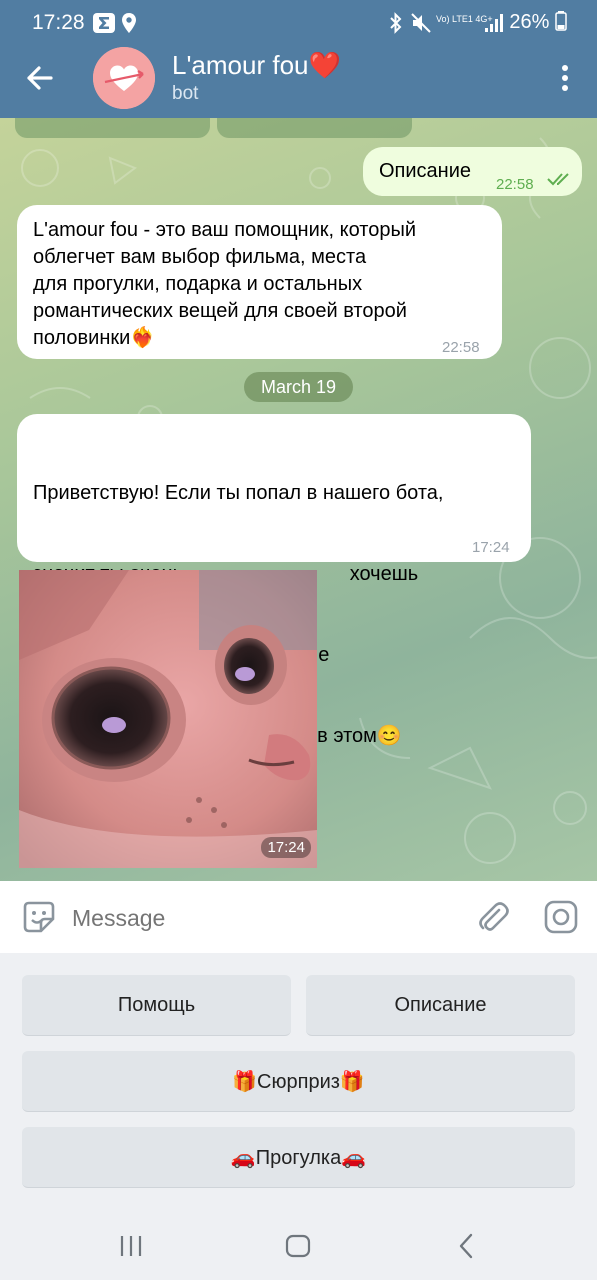 Image resolution: width=597 pixels, height=1280 pixels. I want to click on avatar, so click(124, 78).